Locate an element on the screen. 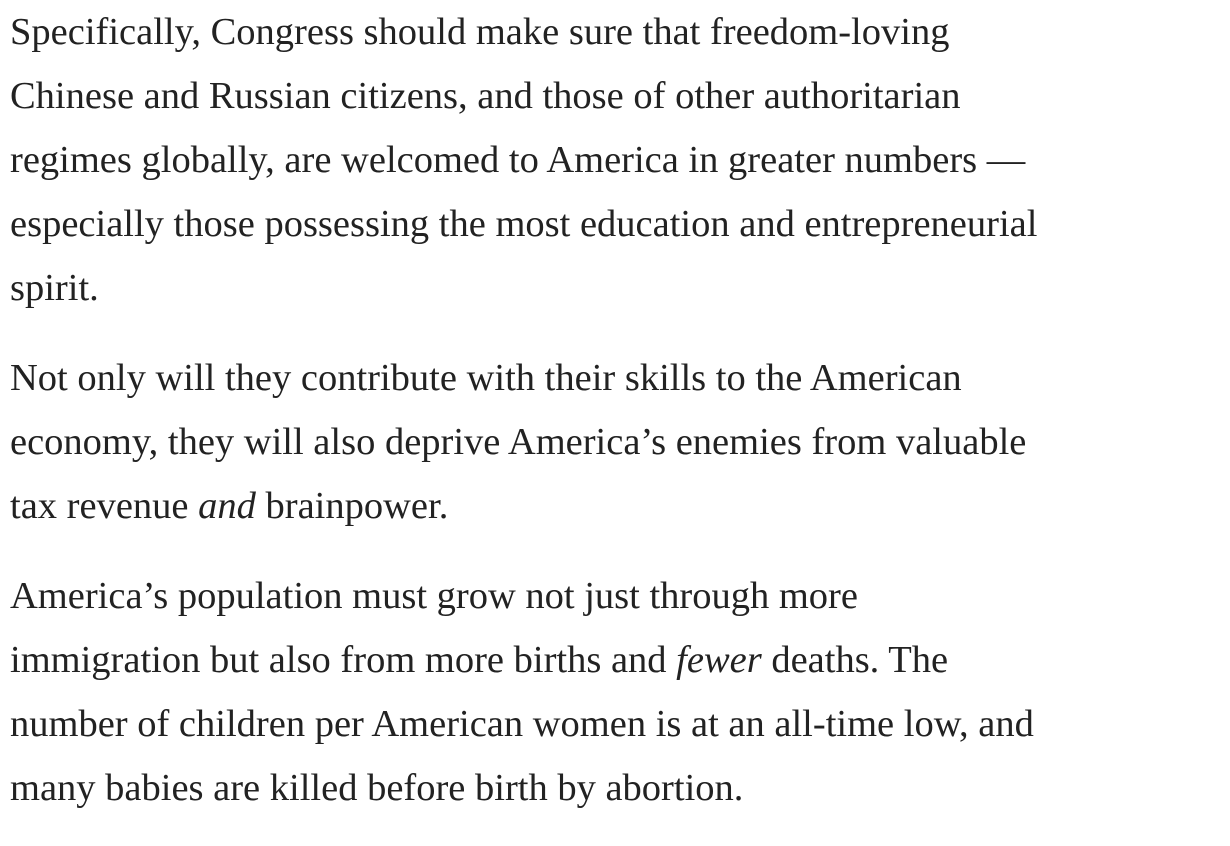 This screenshot has width=1230, height=846. paragraph-economic-benefit-text-end: brainpower. is located at coordinates (352, 506).